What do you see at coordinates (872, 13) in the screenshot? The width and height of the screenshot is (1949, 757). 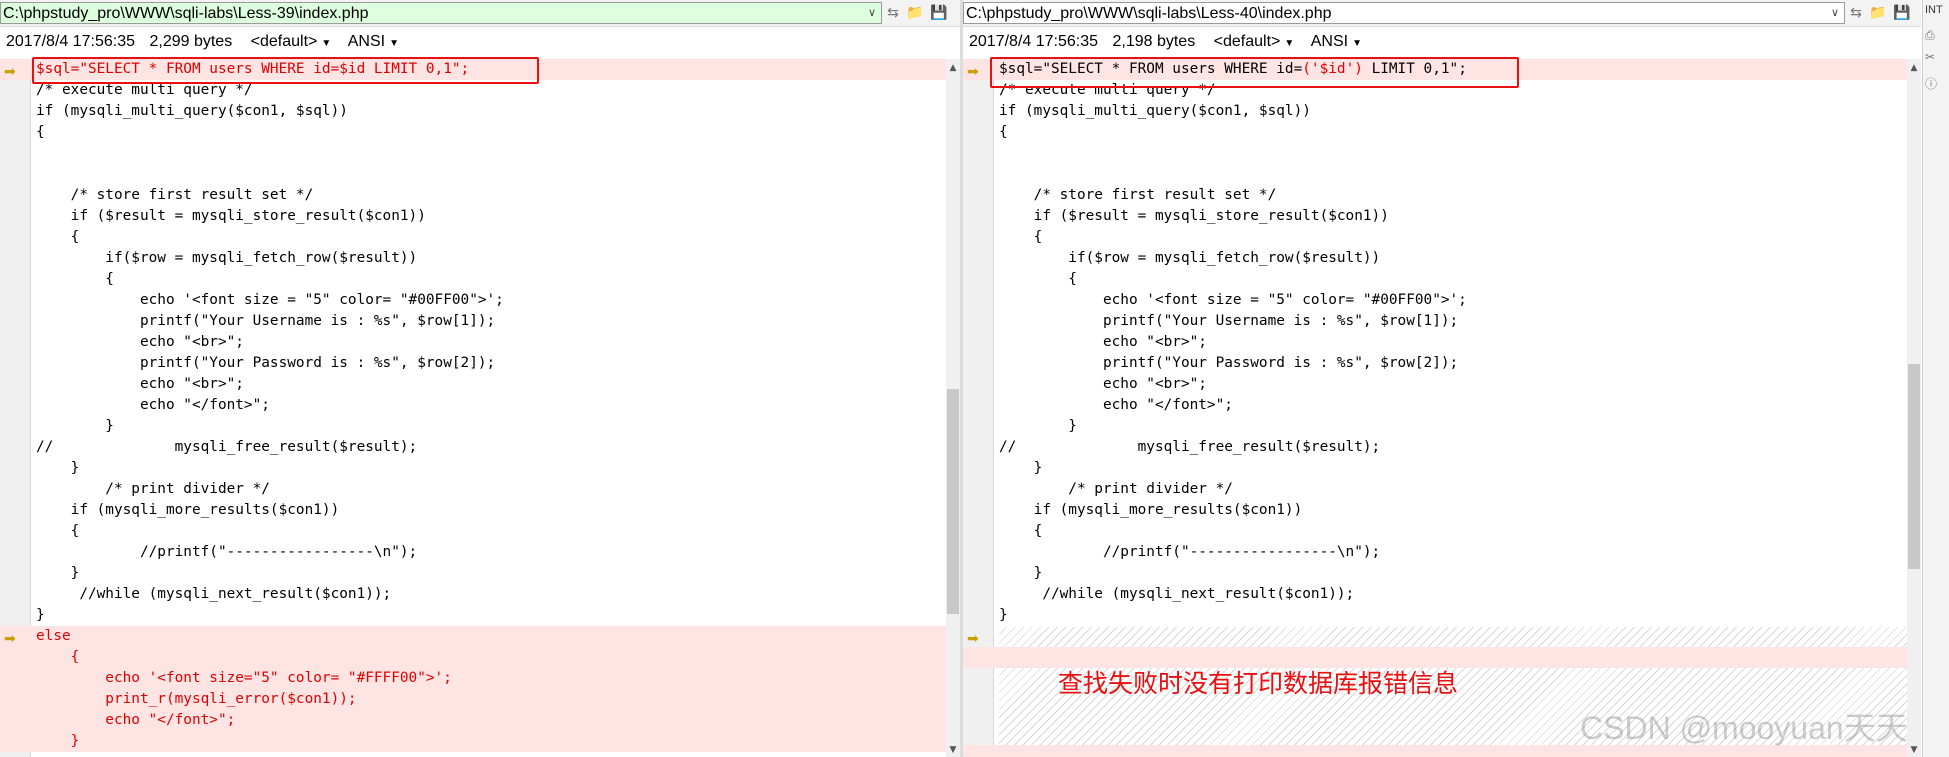 I see `left-path-dropdown-icon: ∨` at bounding box center [872, 13].